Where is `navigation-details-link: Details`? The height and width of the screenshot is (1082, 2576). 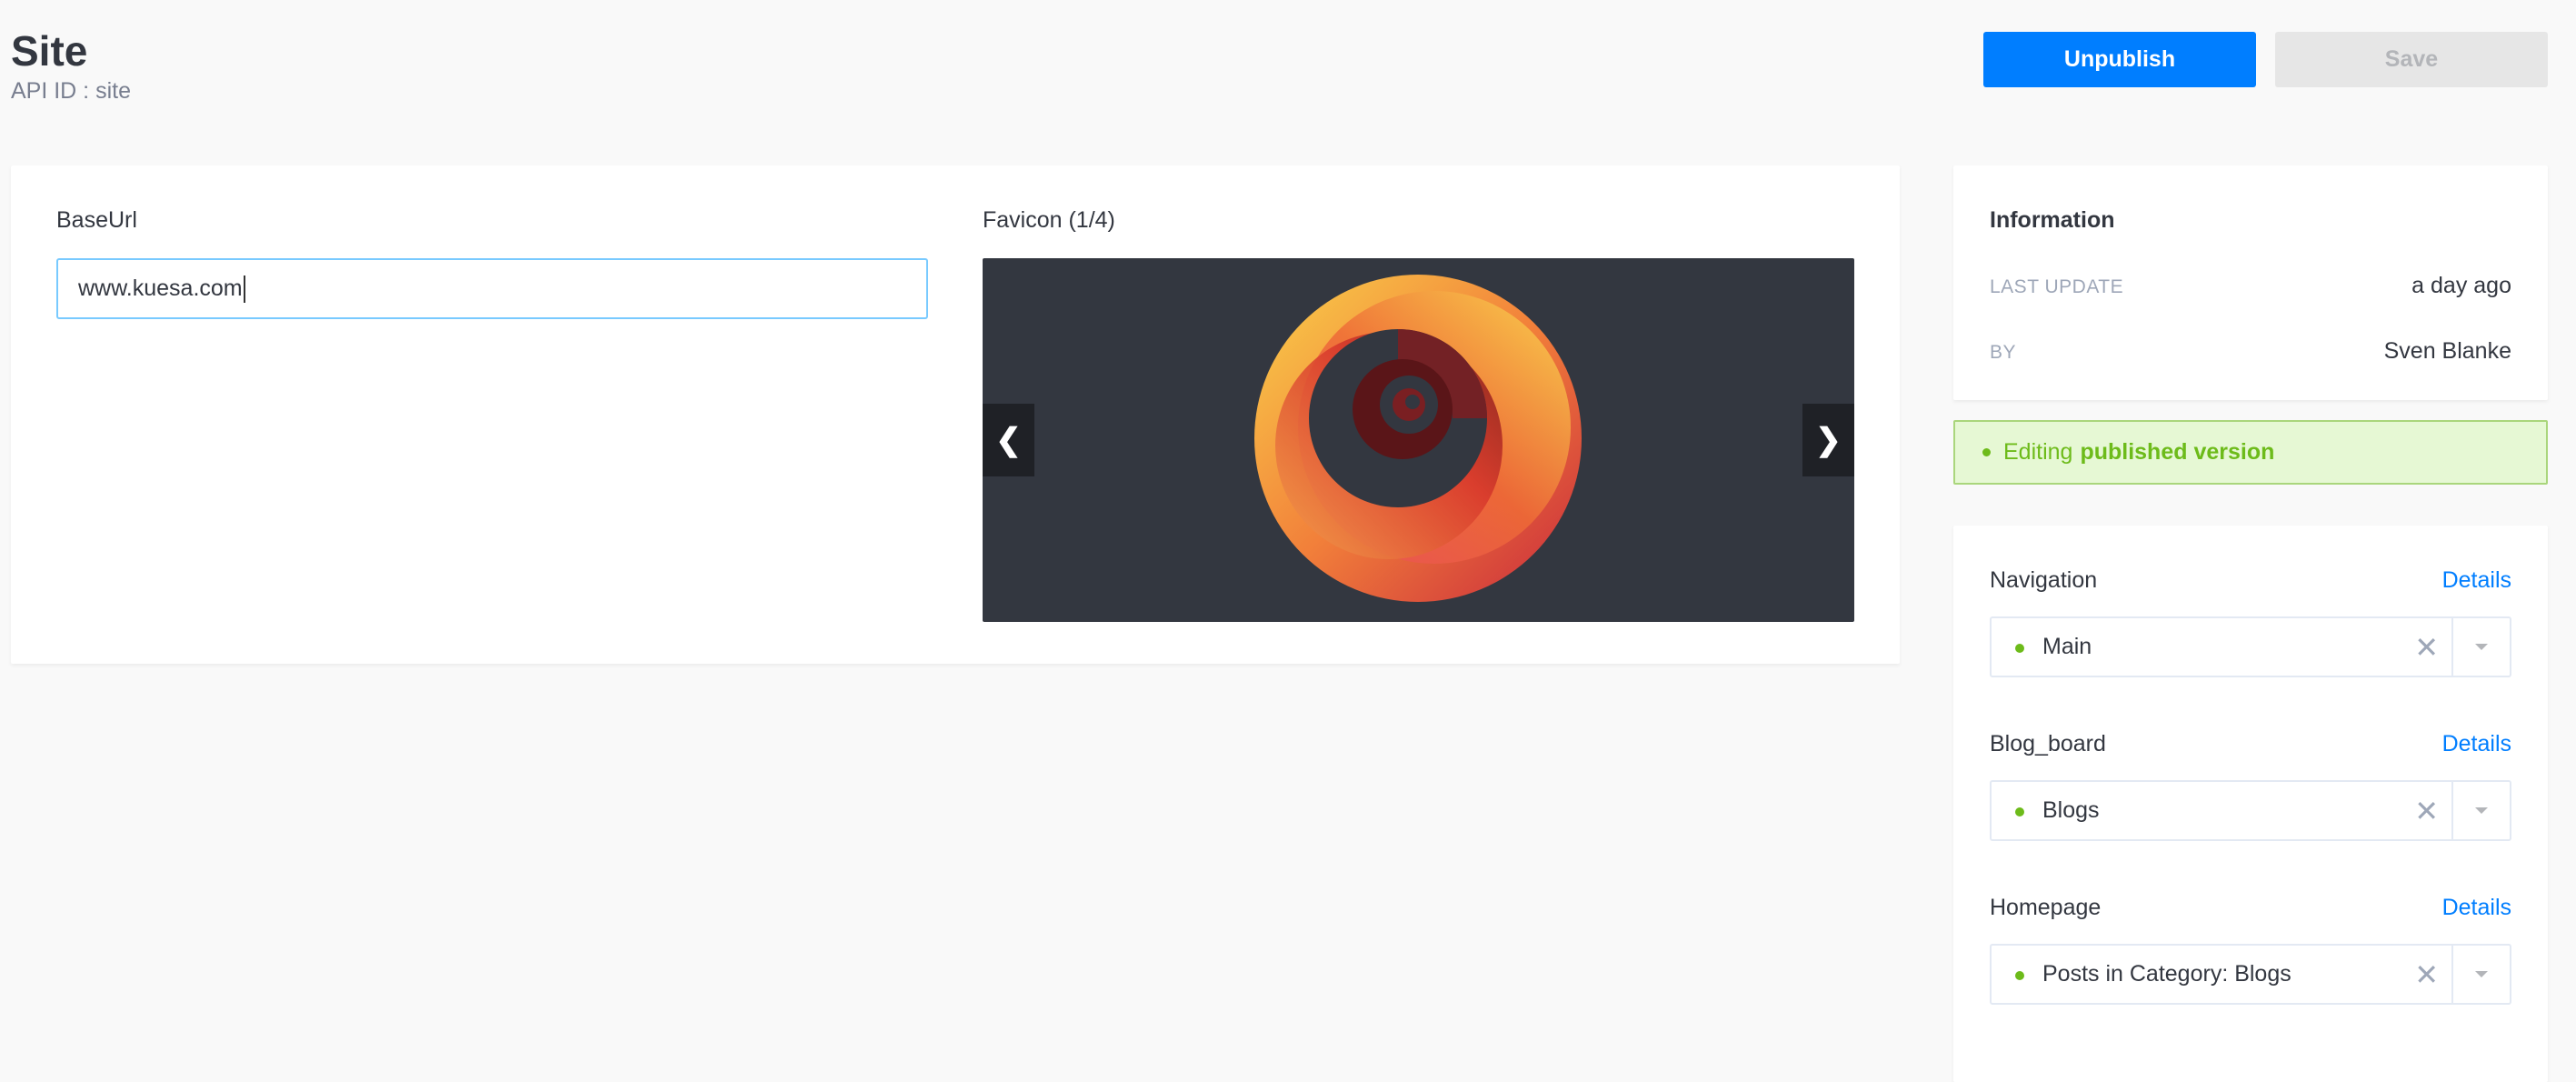 navigation-details-link: Details is located at coordinates (2476, 580).